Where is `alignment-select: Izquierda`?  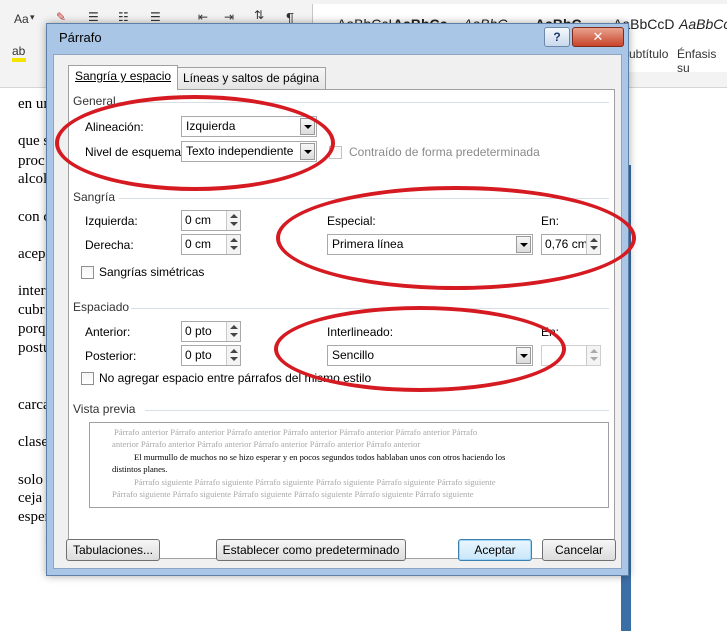
alignment-select: Izquierda is located at coordinates (249, 126).